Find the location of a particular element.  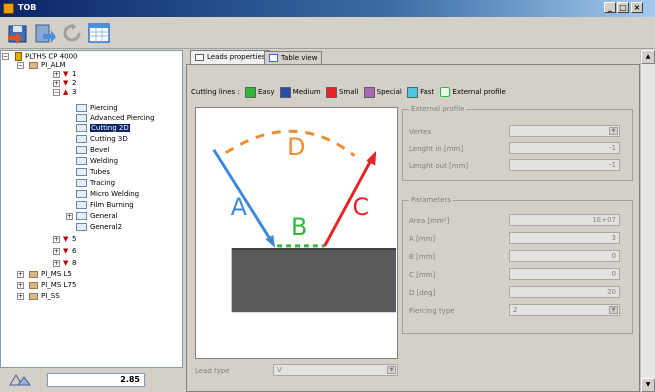

a-field: 3 is located at coordinates (564, 238).